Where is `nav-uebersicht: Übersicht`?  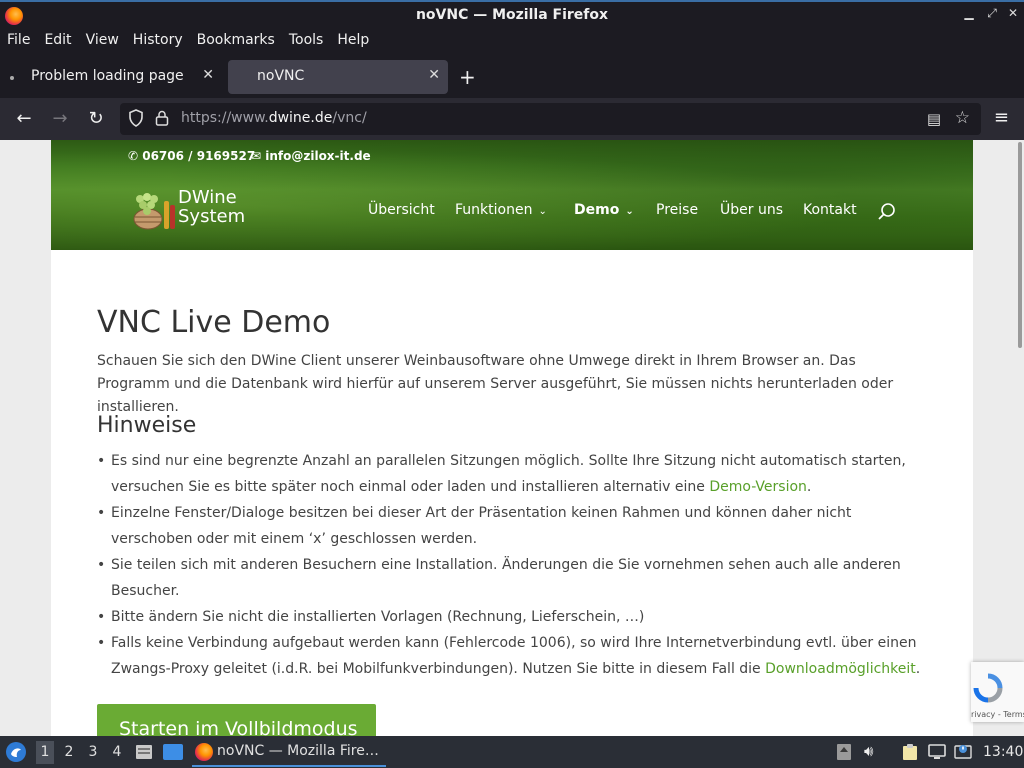 nav-uebersicht: Übersicht is located at coordinates (401, 210).